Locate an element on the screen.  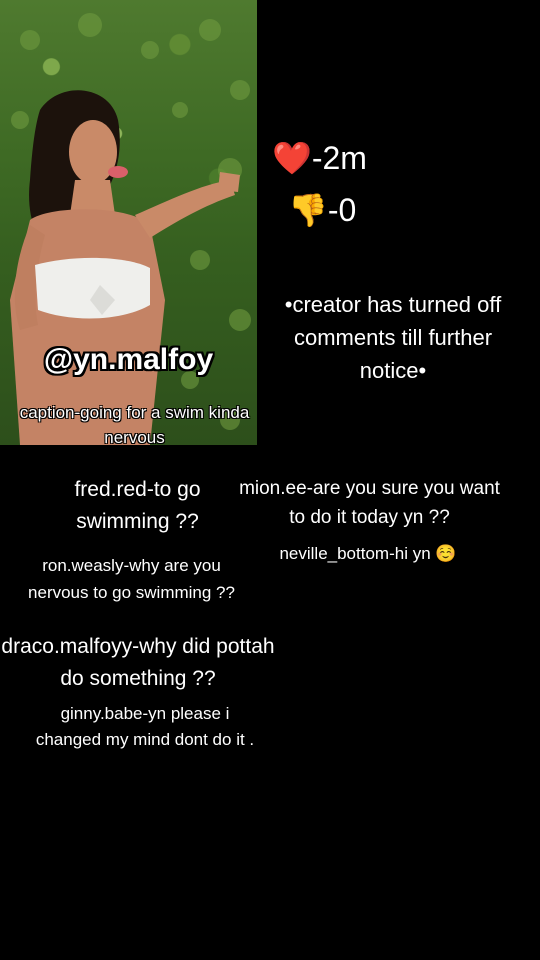
dislikes-count: 👎-0 is located at coordinates (322, 210).